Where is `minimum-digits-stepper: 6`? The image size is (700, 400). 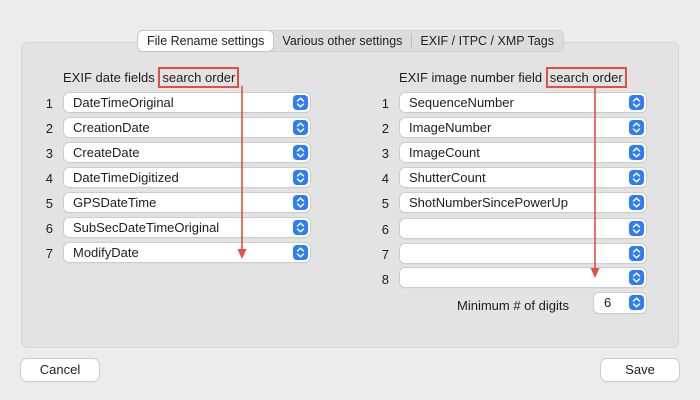 minimum-digits-stepper: 6 is located at coordinates (620, 303).